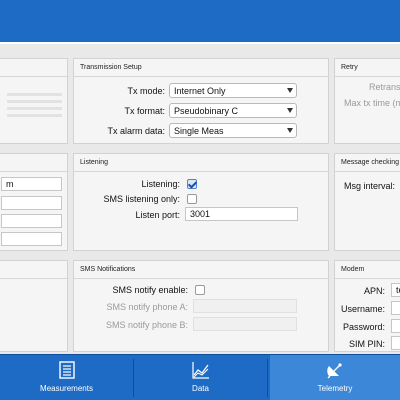  I want to click on left-middle-panel: m, so click(34, 202).